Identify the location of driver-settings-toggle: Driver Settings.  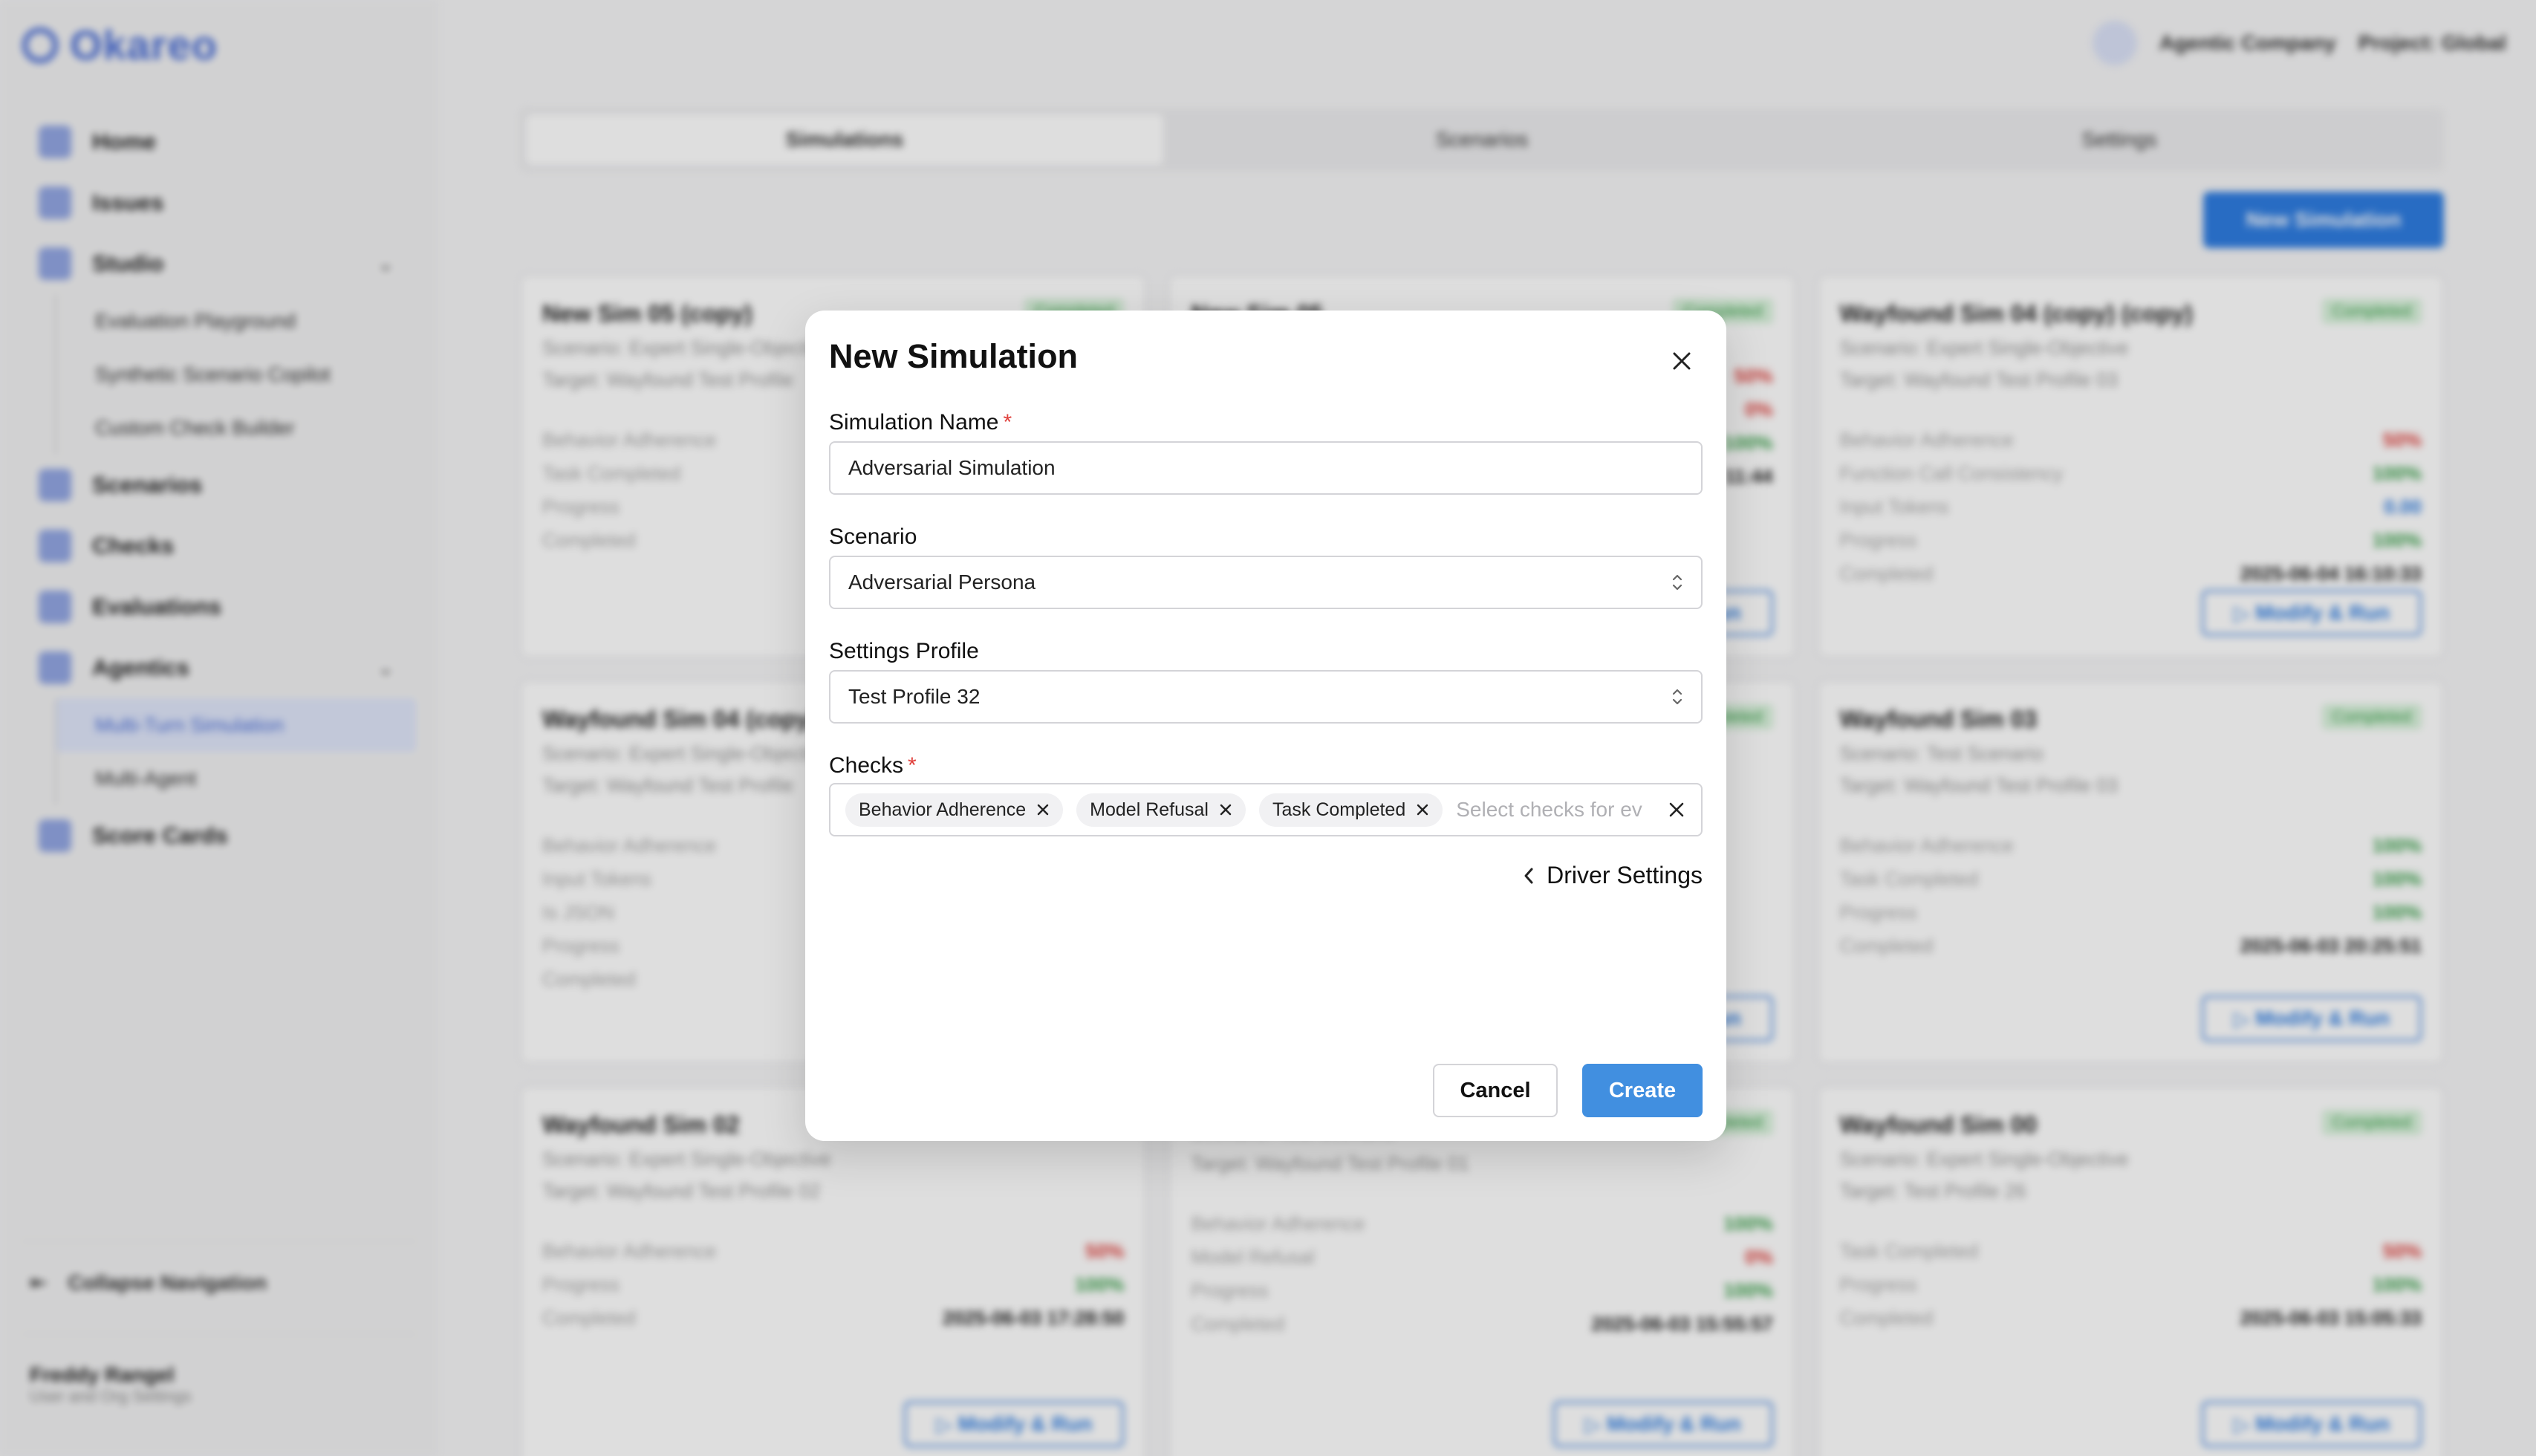
(1613, 876).